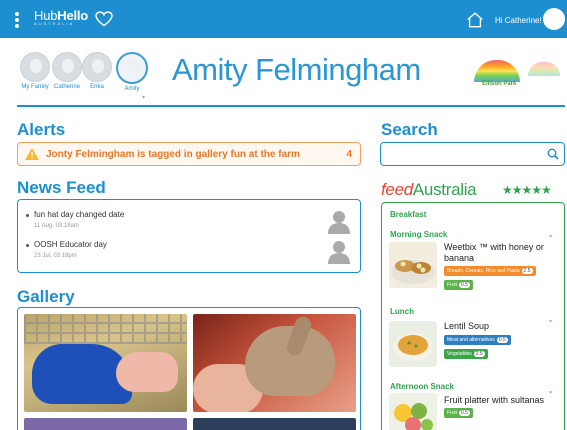 The width and height of the screenshot is (567, 430). I want to click on food-group-tag: Meat and alternatives 0.5, so click(477, 340).